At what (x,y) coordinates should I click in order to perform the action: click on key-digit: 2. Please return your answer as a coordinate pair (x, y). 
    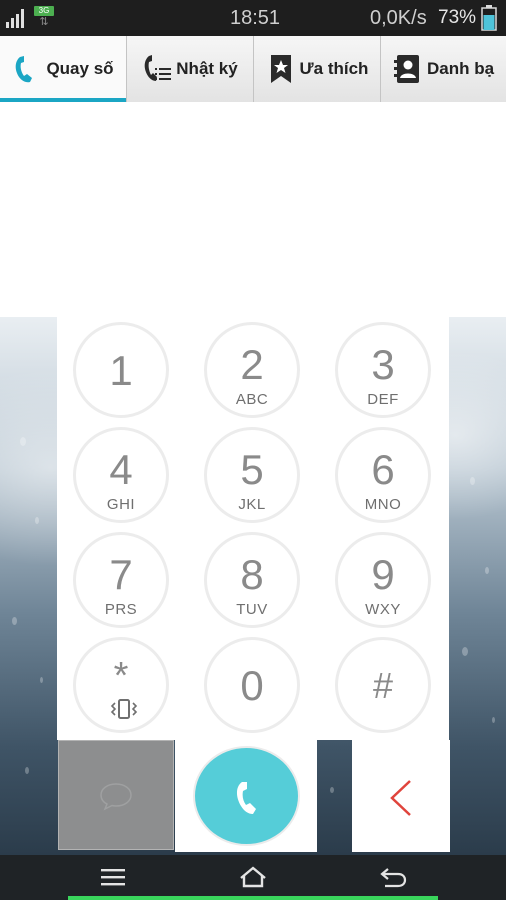
    Looking at the image, I should click on (252, 364).